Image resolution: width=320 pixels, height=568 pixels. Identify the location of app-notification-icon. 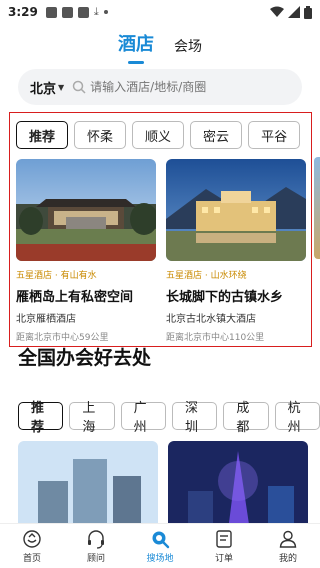
(67, 12).